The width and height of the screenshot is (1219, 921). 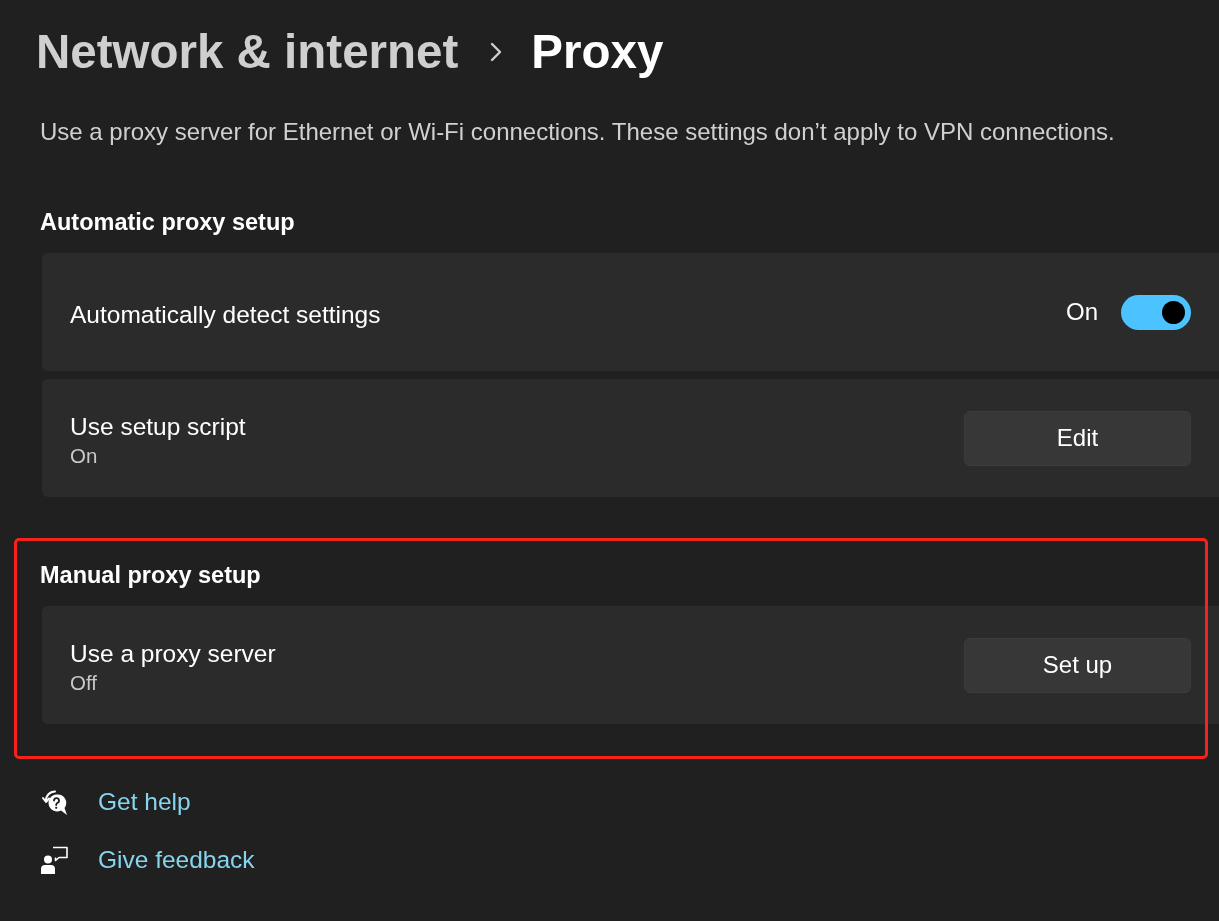 I want to click on description-text: Use a proxy server for Ethernet or Wi-Fi connections. These settings don’t apply to VPN connections., so click(x=577, y=132).